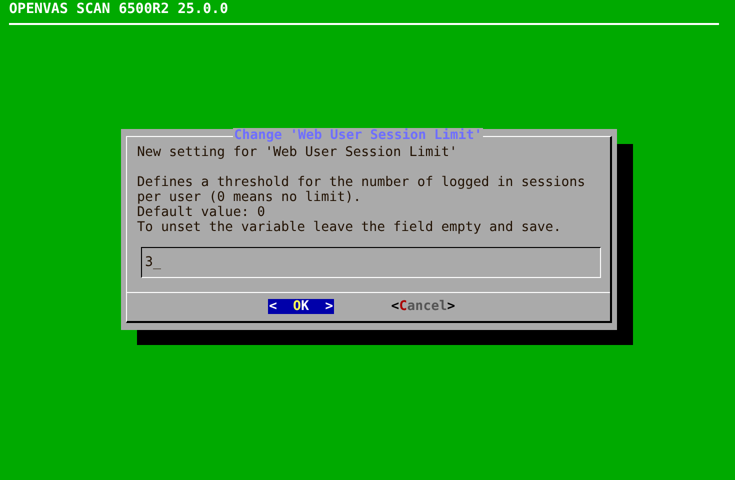 This screenshot has width=735, height=480. What do you see at coordinates (301, 306) in the screenshot?
I see `dialog-button: < OK >` at bounding box center [301, 306].